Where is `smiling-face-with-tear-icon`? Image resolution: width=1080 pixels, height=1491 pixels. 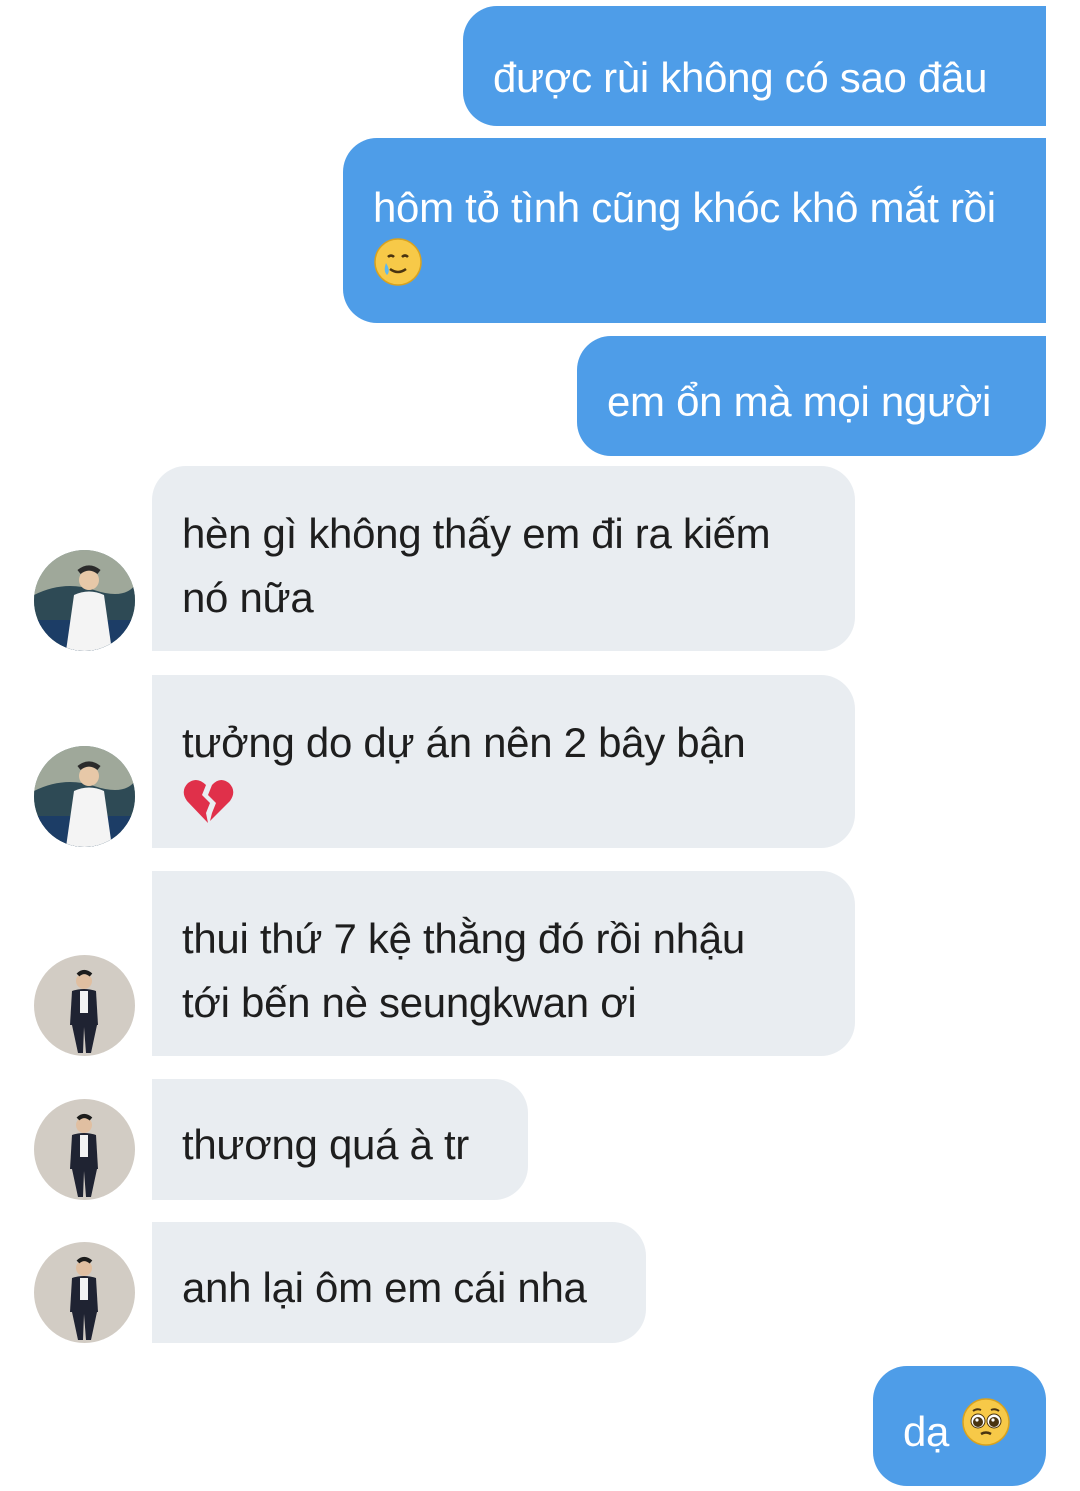 smiling-face-with-tear-icon is located at coordinates (398, 271).